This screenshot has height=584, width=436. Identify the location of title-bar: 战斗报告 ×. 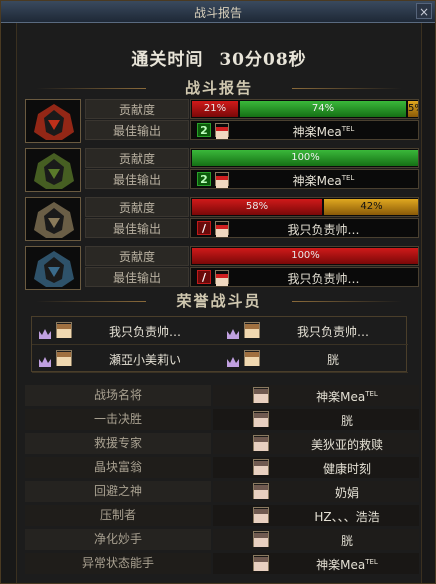
(218, 12).